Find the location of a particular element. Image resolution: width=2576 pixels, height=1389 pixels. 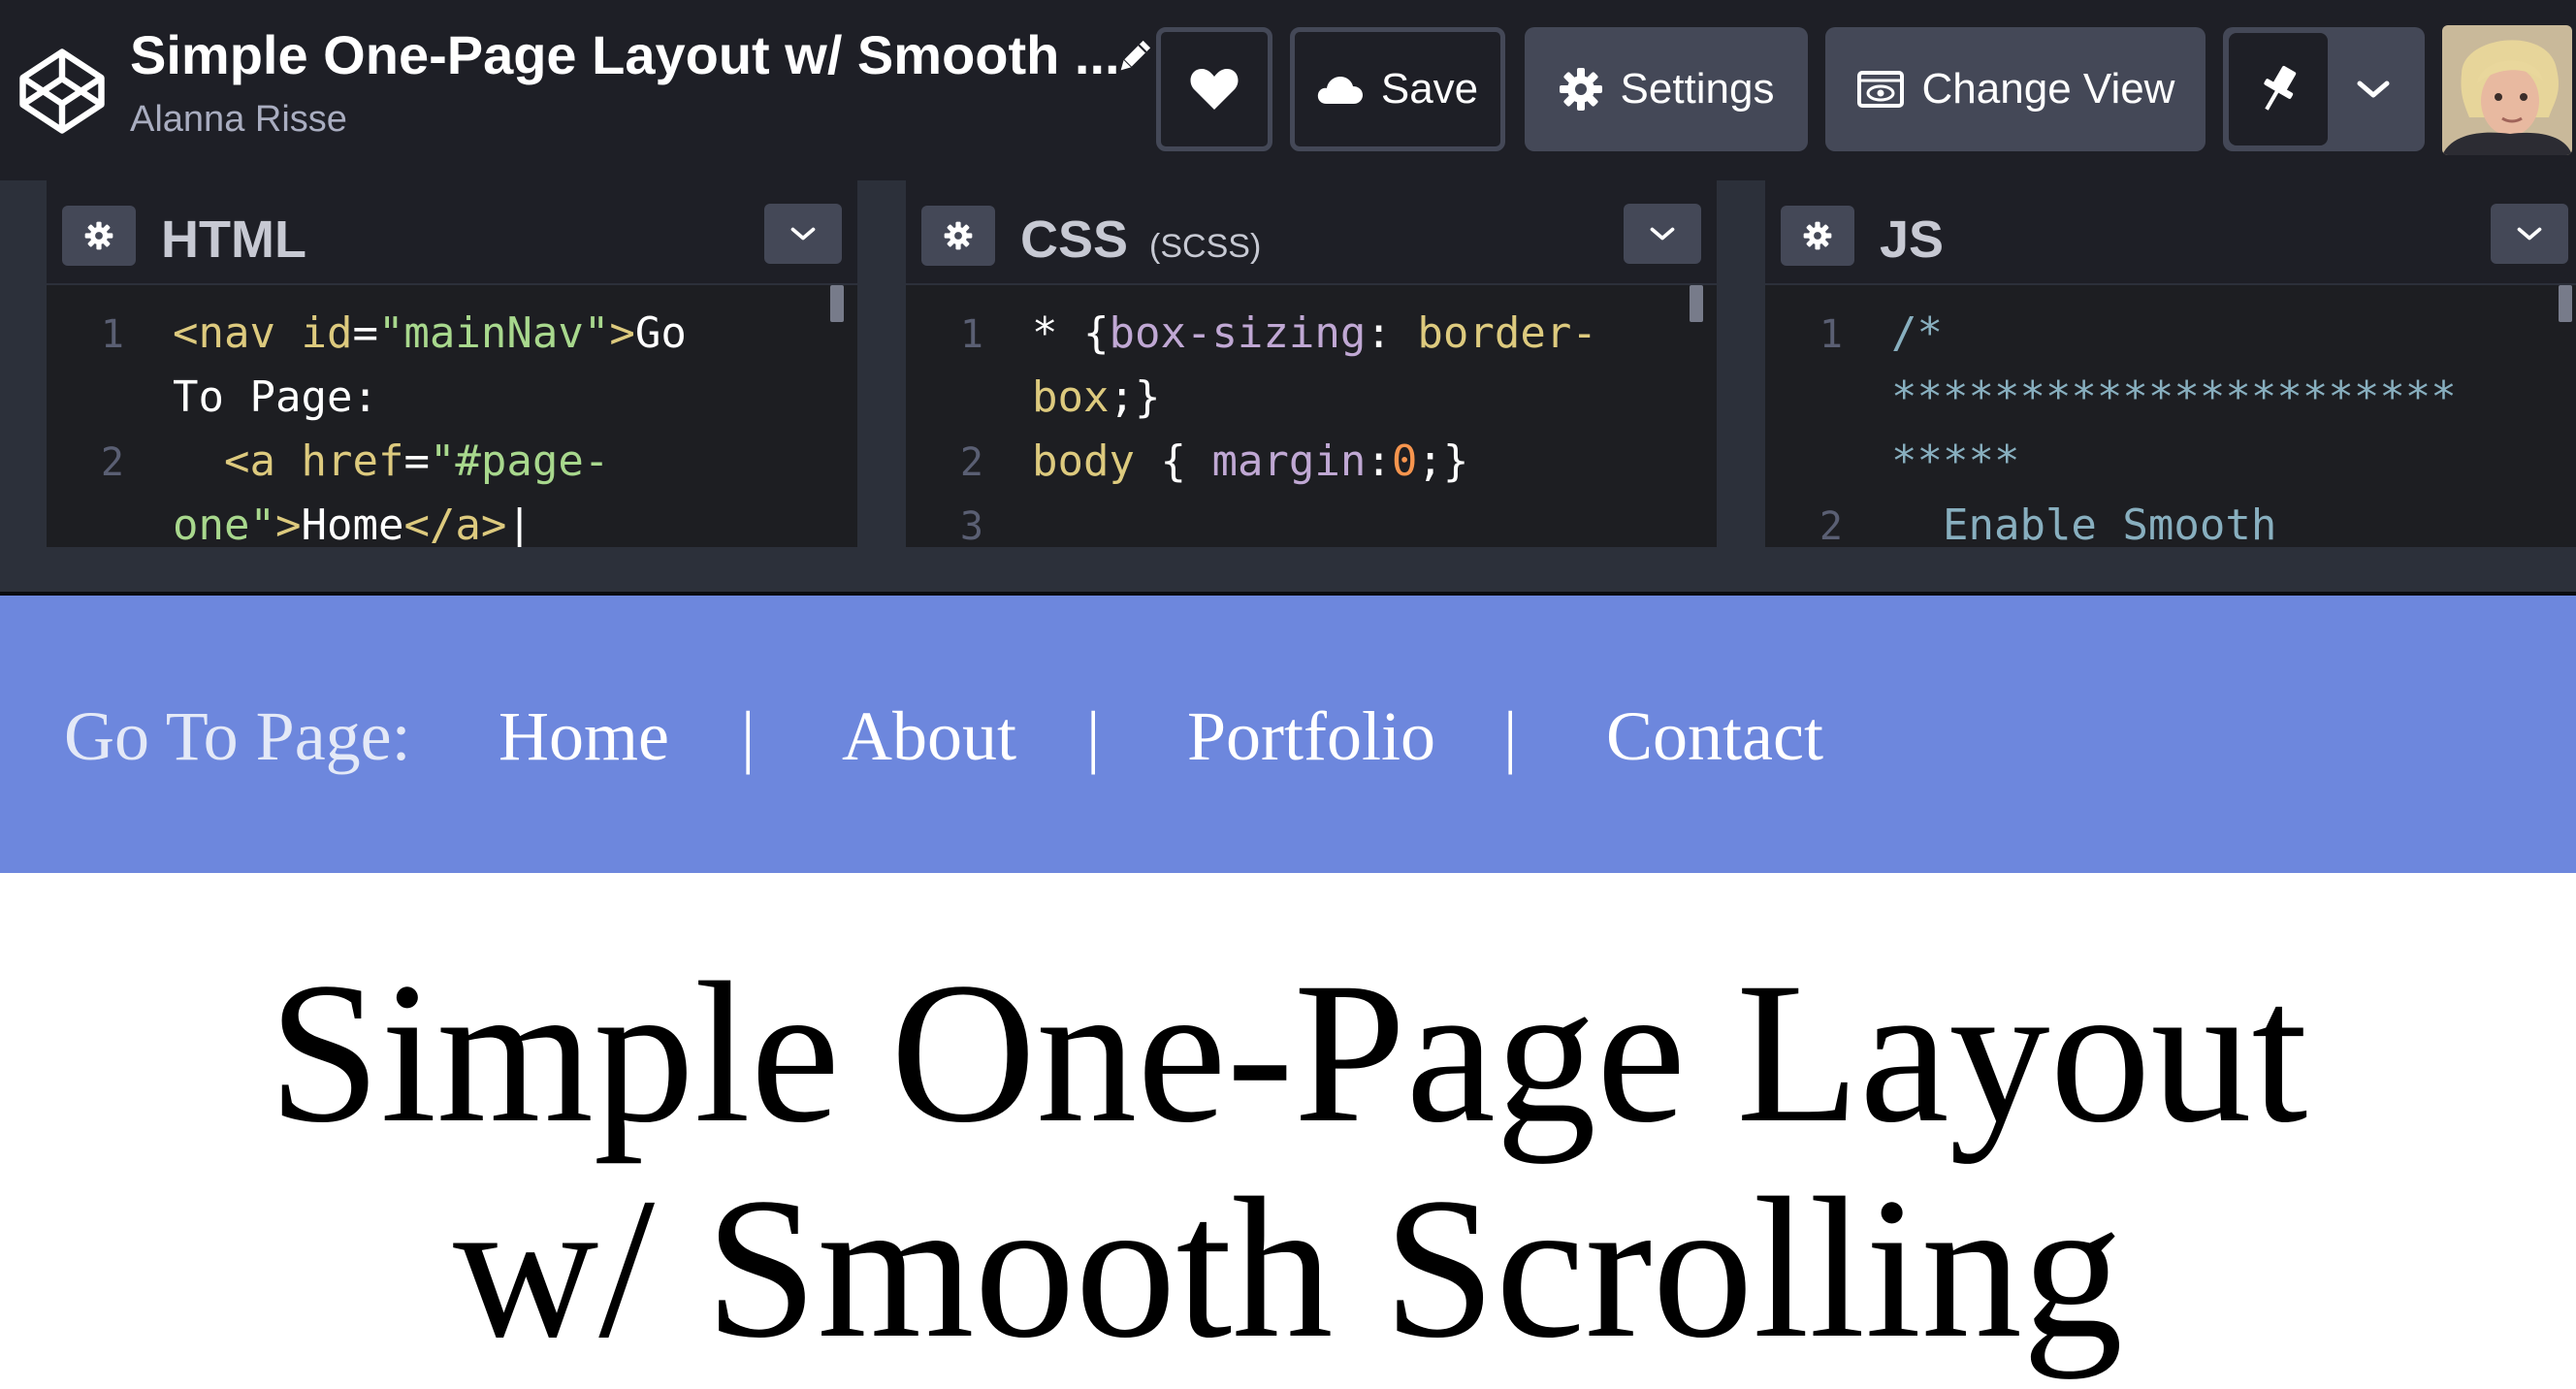

code-token: box is located at coordinates (1071, 397).